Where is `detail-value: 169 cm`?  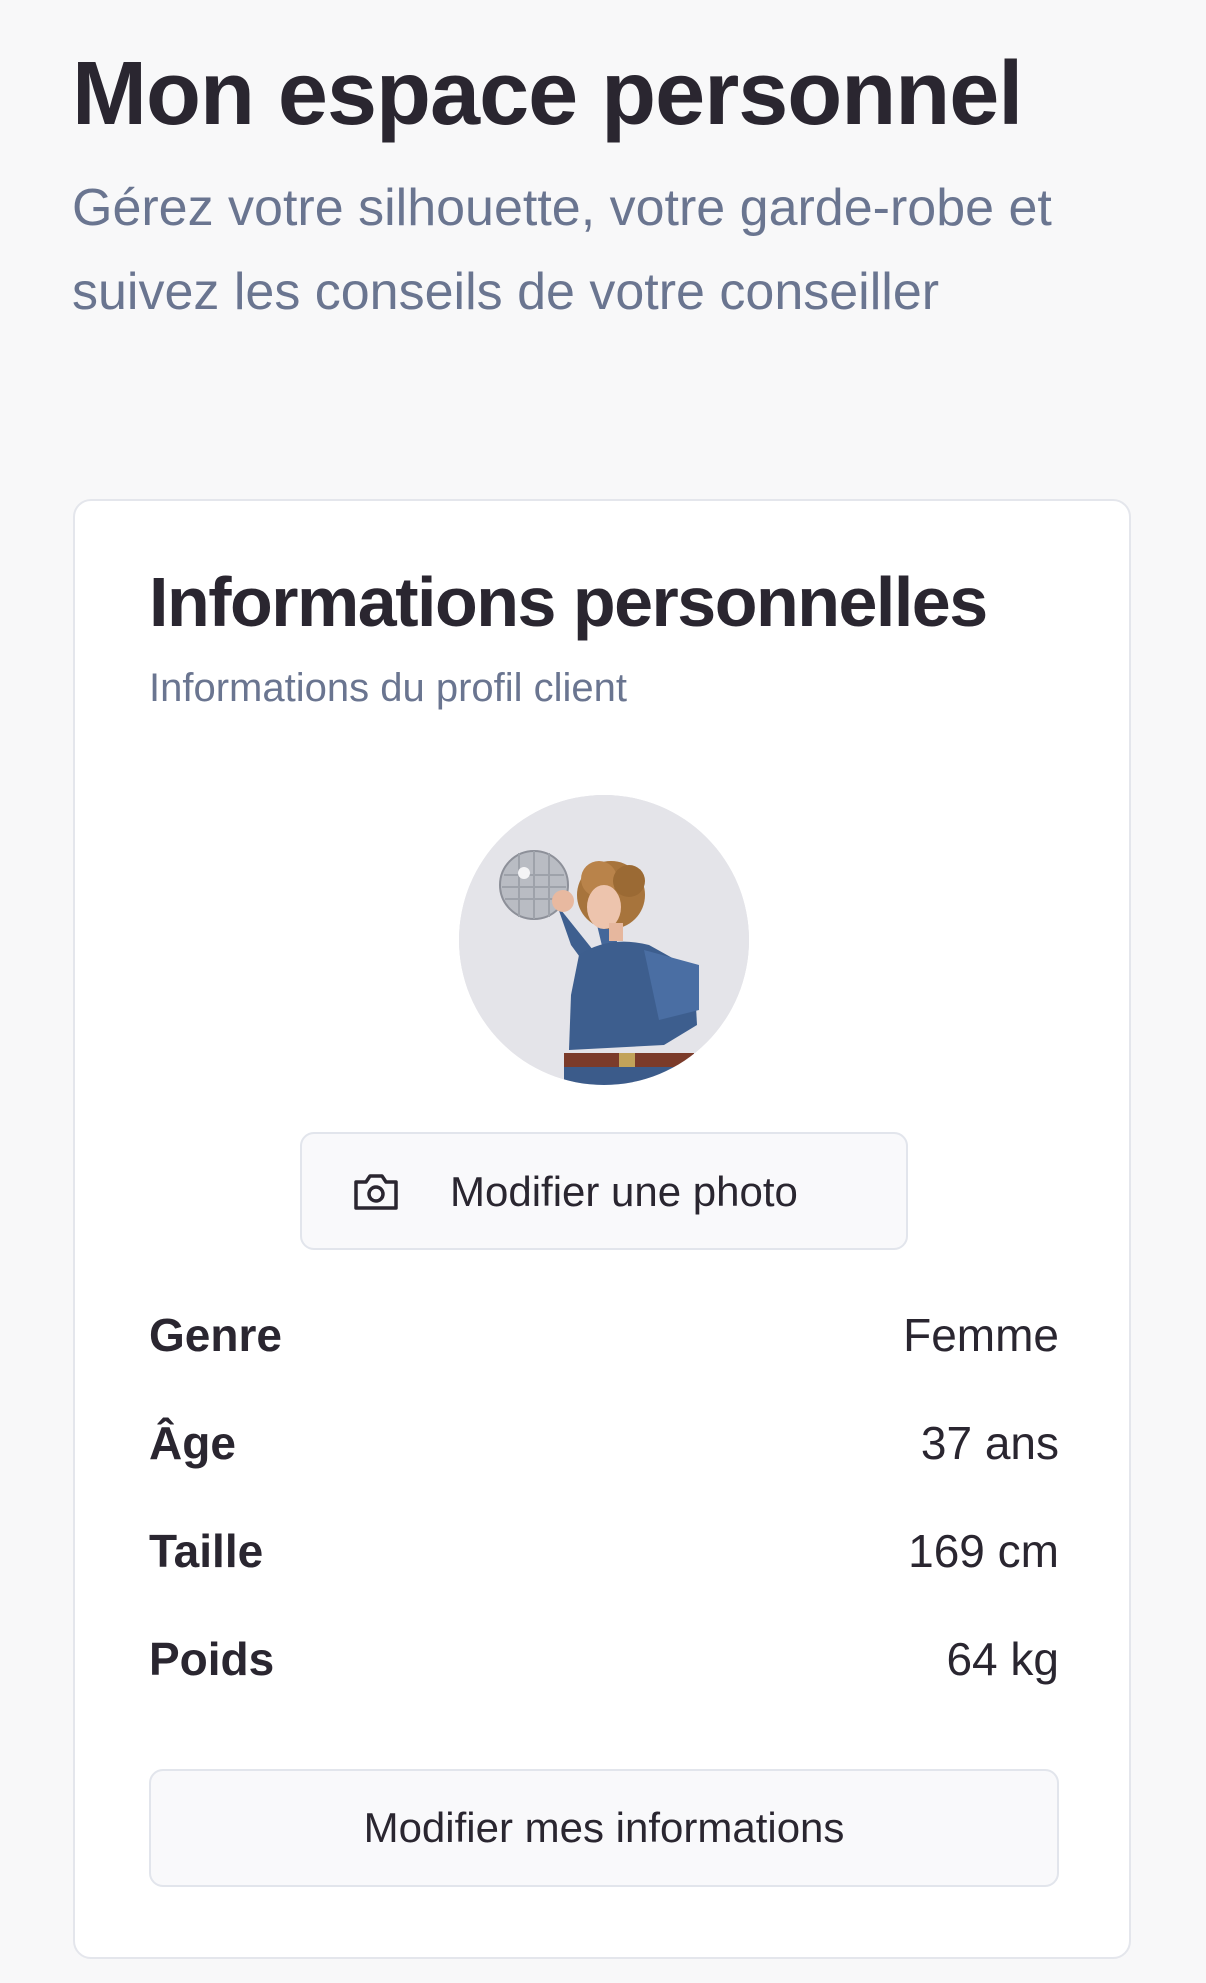
detail-value: 169 cm is located at coordinates (983, 1551).